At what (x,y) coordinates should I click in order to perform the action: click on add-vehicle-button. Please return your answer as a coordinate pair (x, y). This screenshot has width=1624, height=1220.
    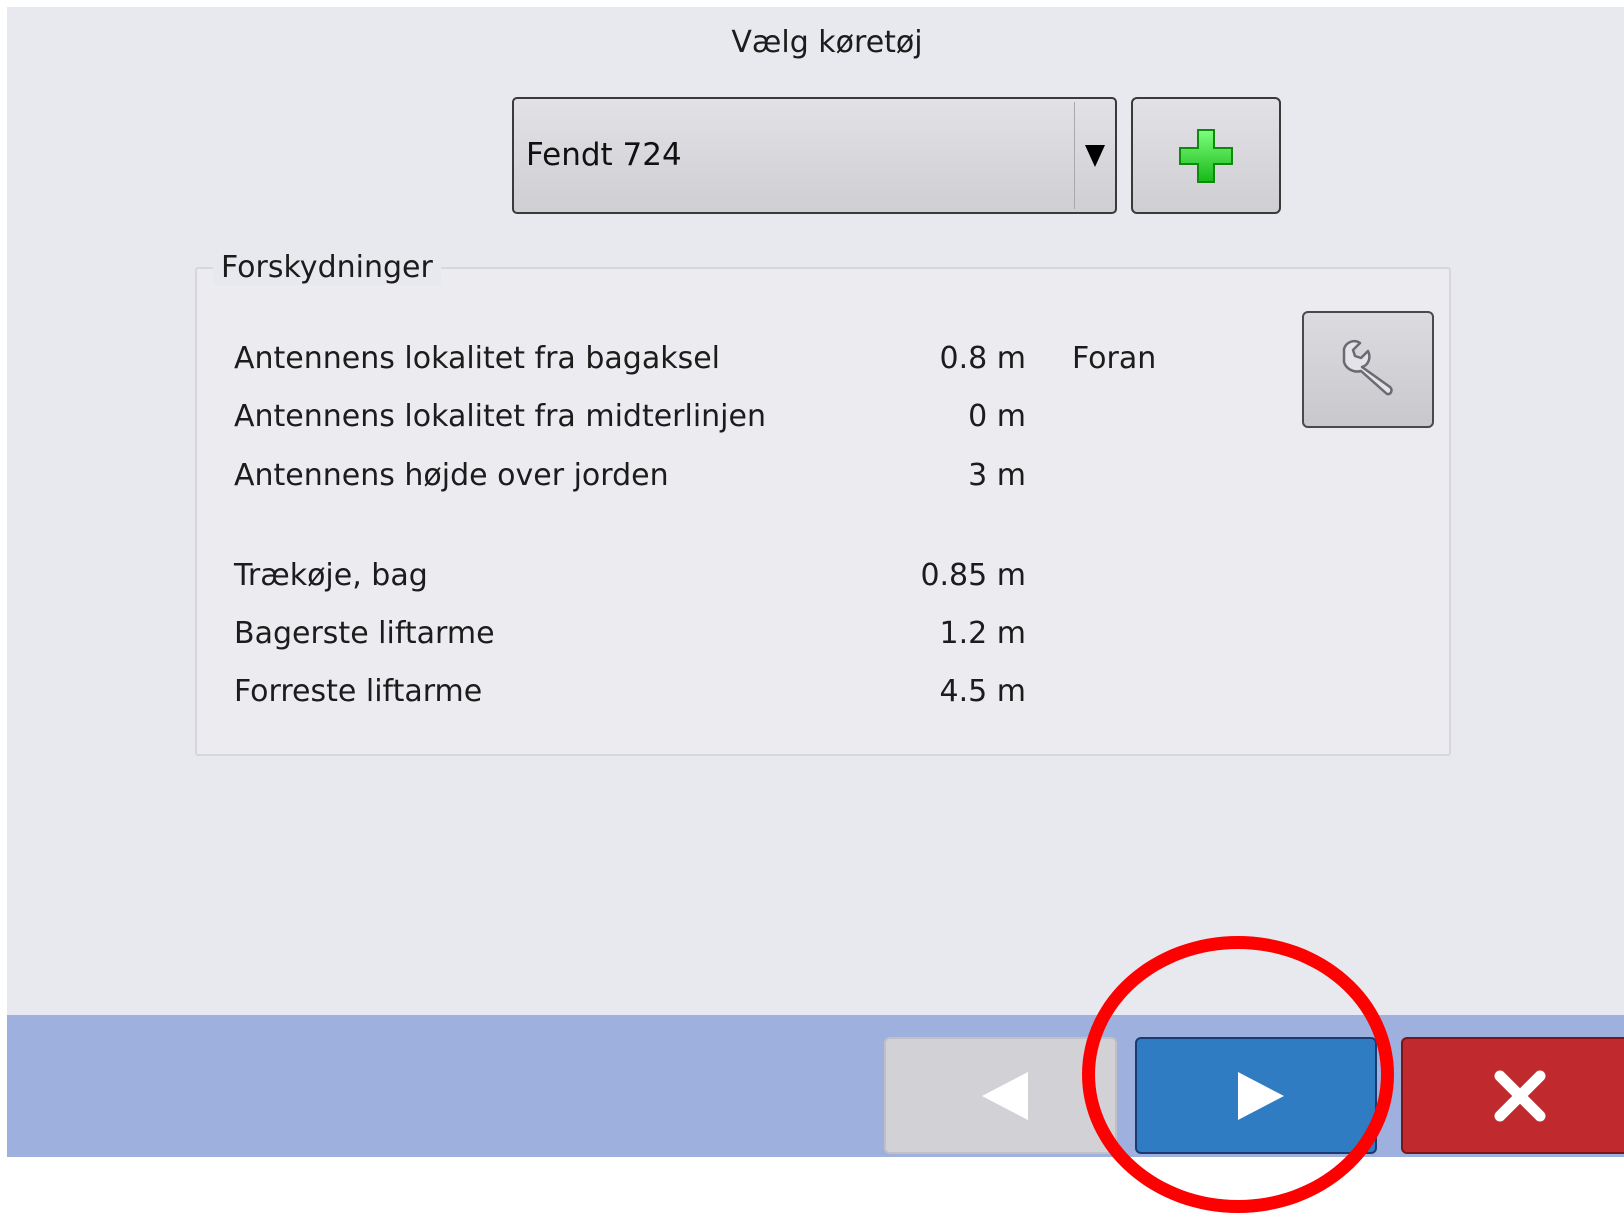
    Looking at the image, I should click on (1206, 155).